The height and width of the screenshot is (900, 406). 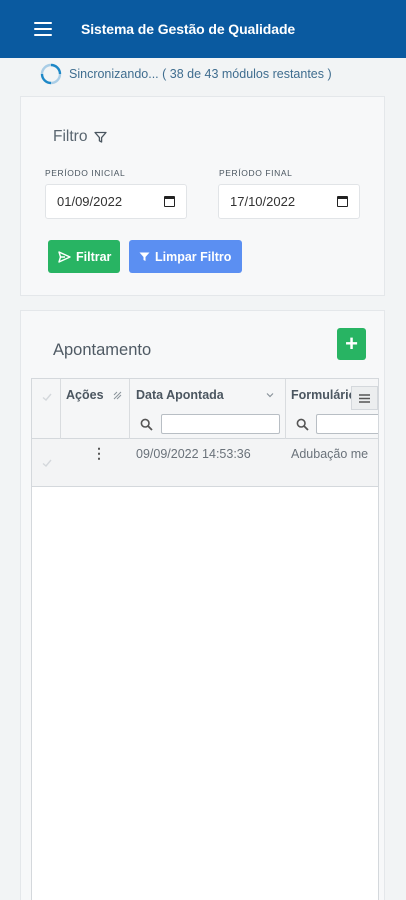 I want to click on end-date-value: 17/10/2022, so click(x=263, y=201).